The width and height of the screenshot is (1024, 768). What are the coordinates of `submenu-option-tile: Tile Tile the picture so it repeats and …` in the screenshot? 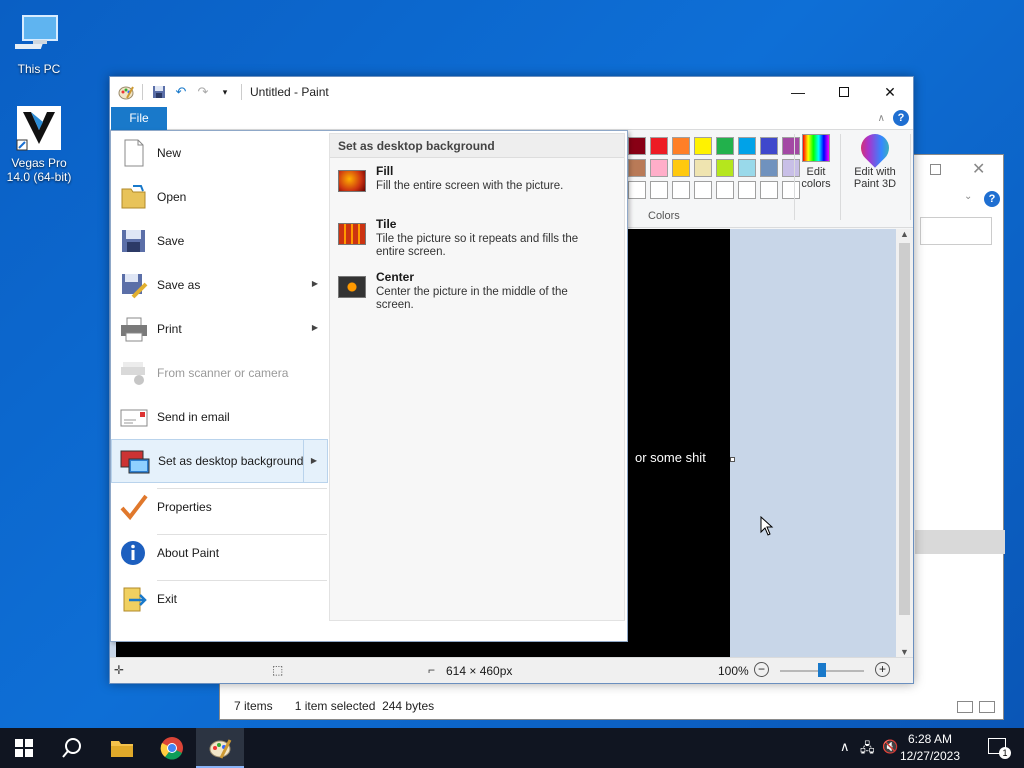 It's located at (477, 237).